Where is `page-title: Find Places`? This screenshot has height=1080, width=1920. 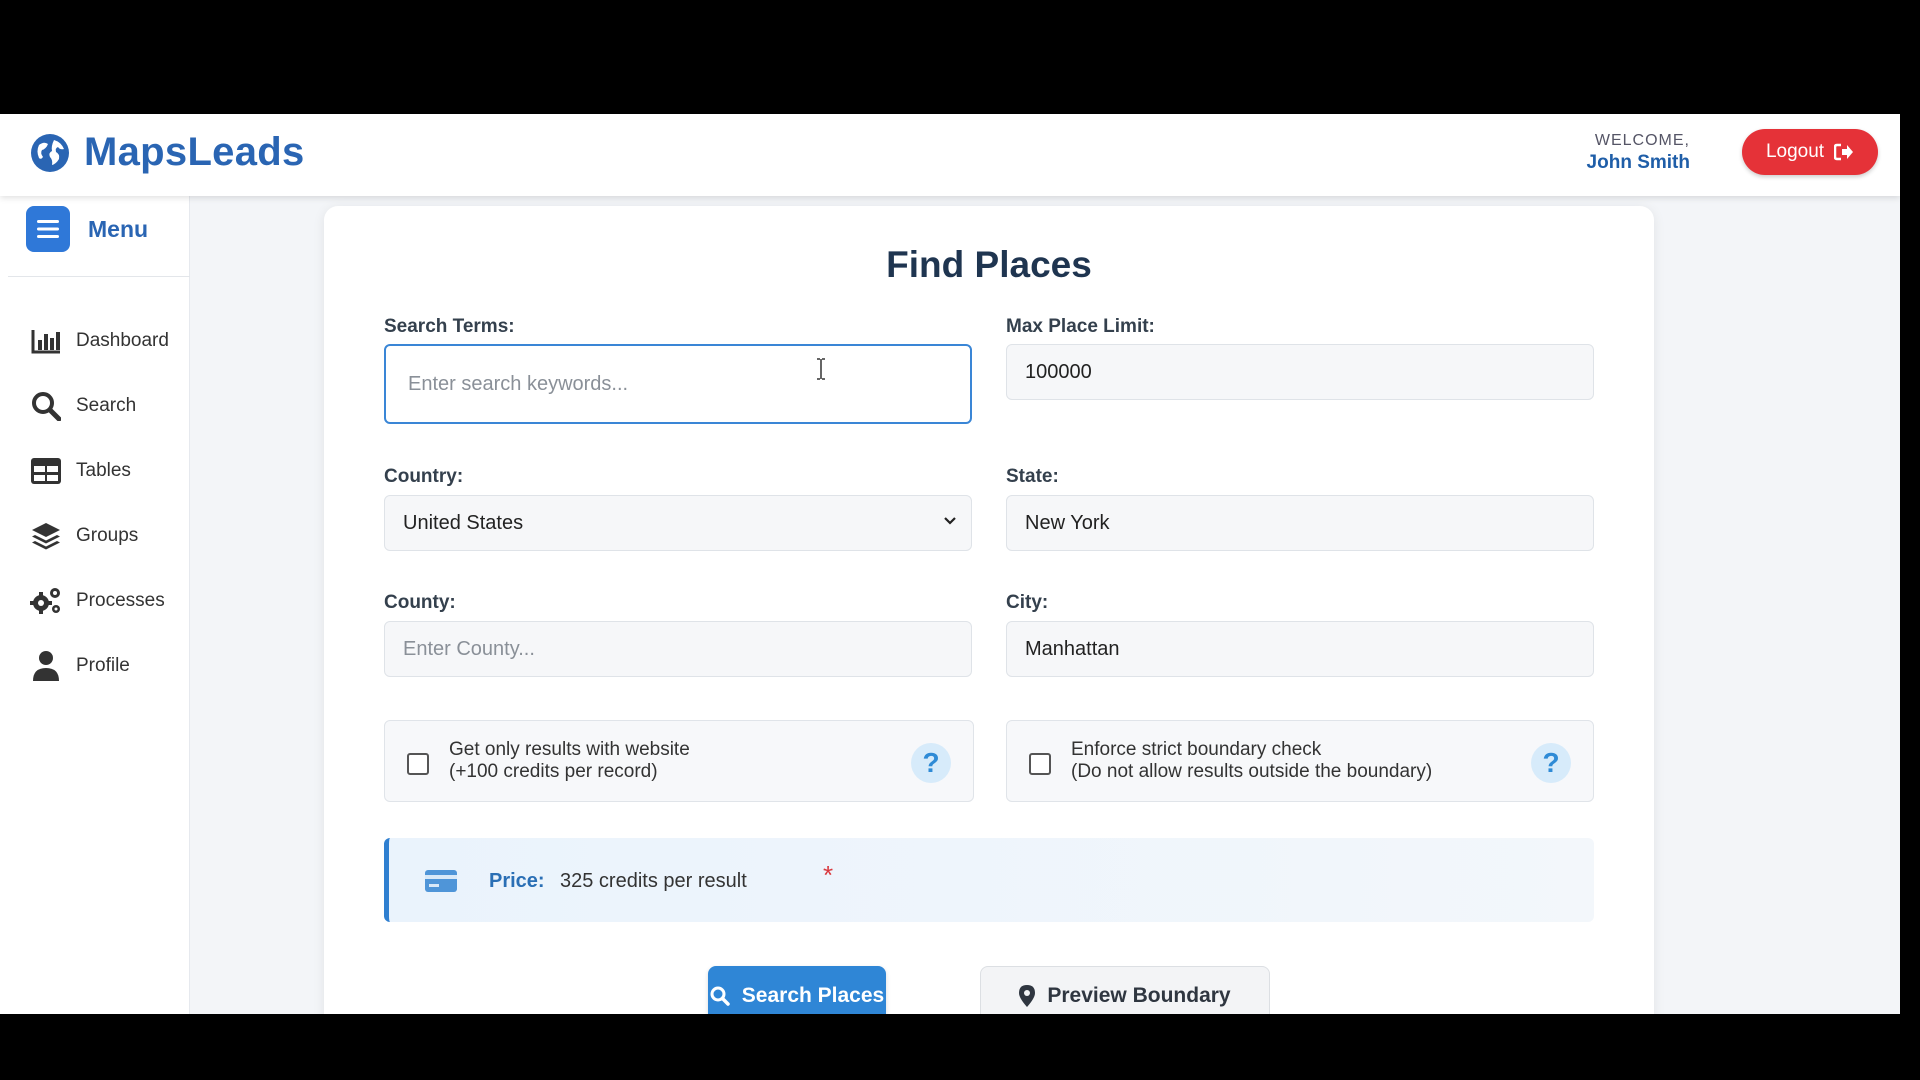 page-title: Find Places is located at coordinates (989, 264).